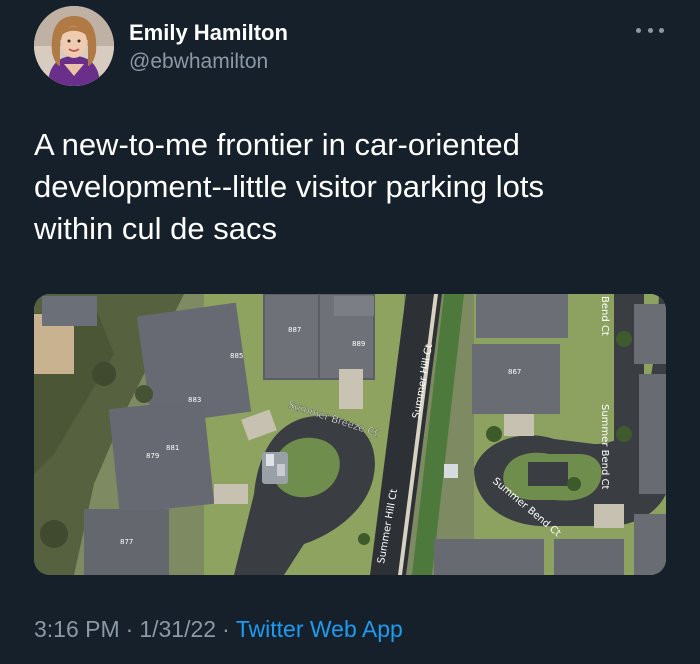  What do you see at coordinates (152, 456) in the screenshot?
I see `house-number: 879` at bounding box center [152, 456].